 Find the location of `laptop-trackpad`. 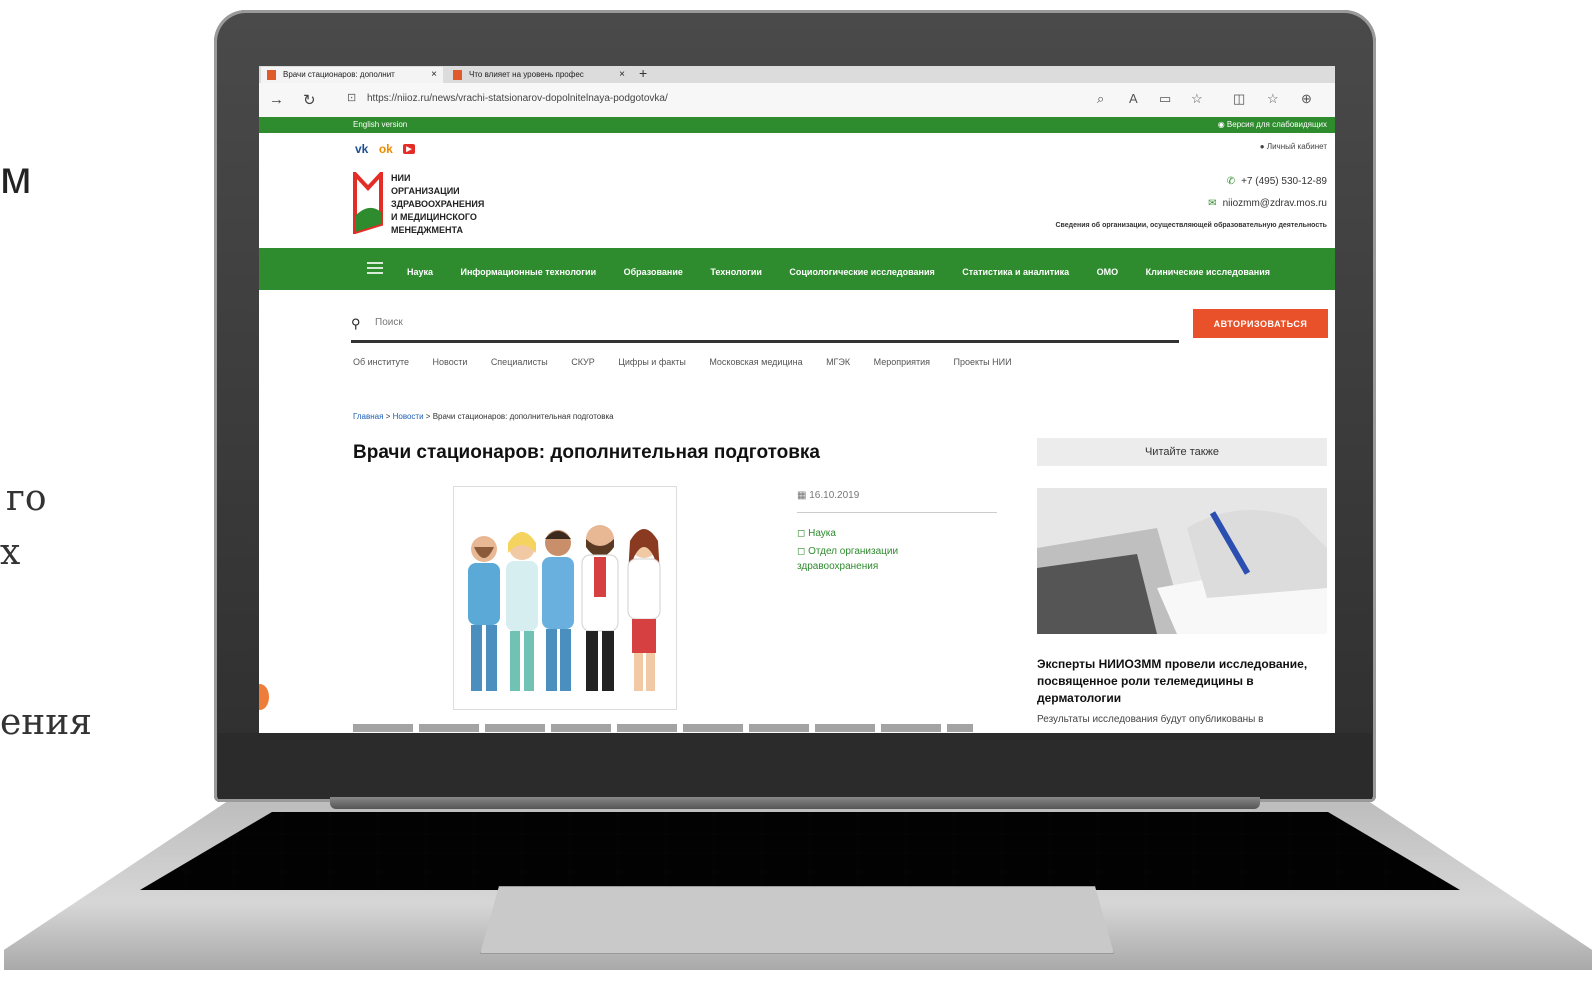

laptop-trackpad is located at coordinates (797, 920).